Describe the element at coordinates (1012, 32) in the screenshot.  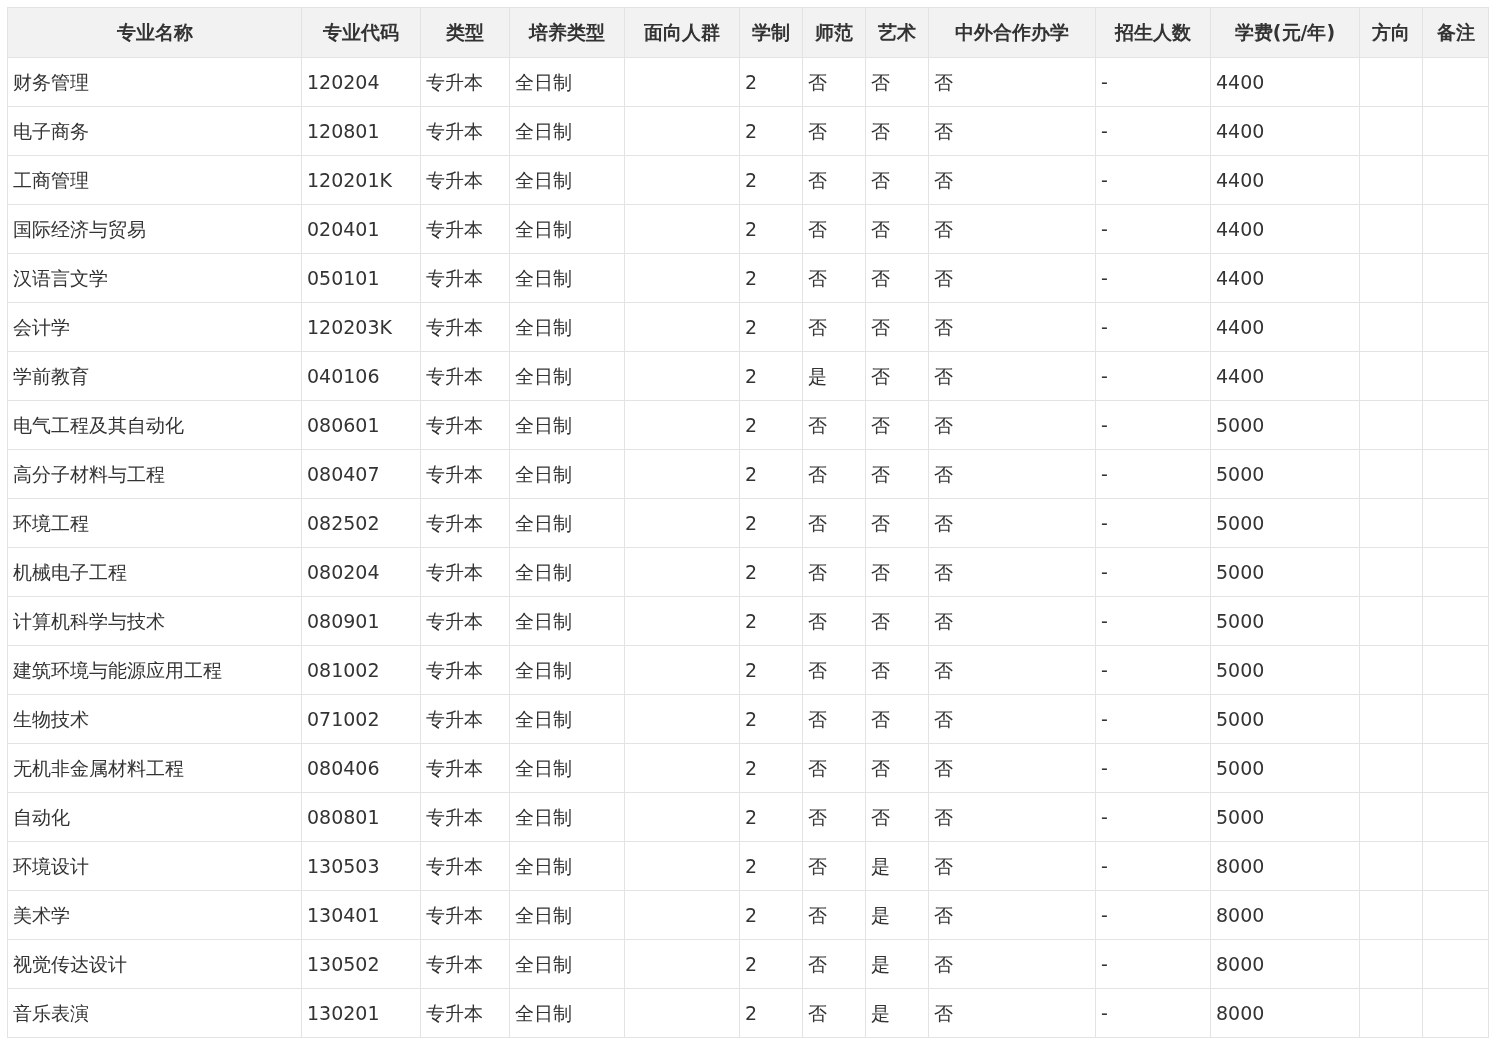
I see `column-header: 中外合作办学` at that location.